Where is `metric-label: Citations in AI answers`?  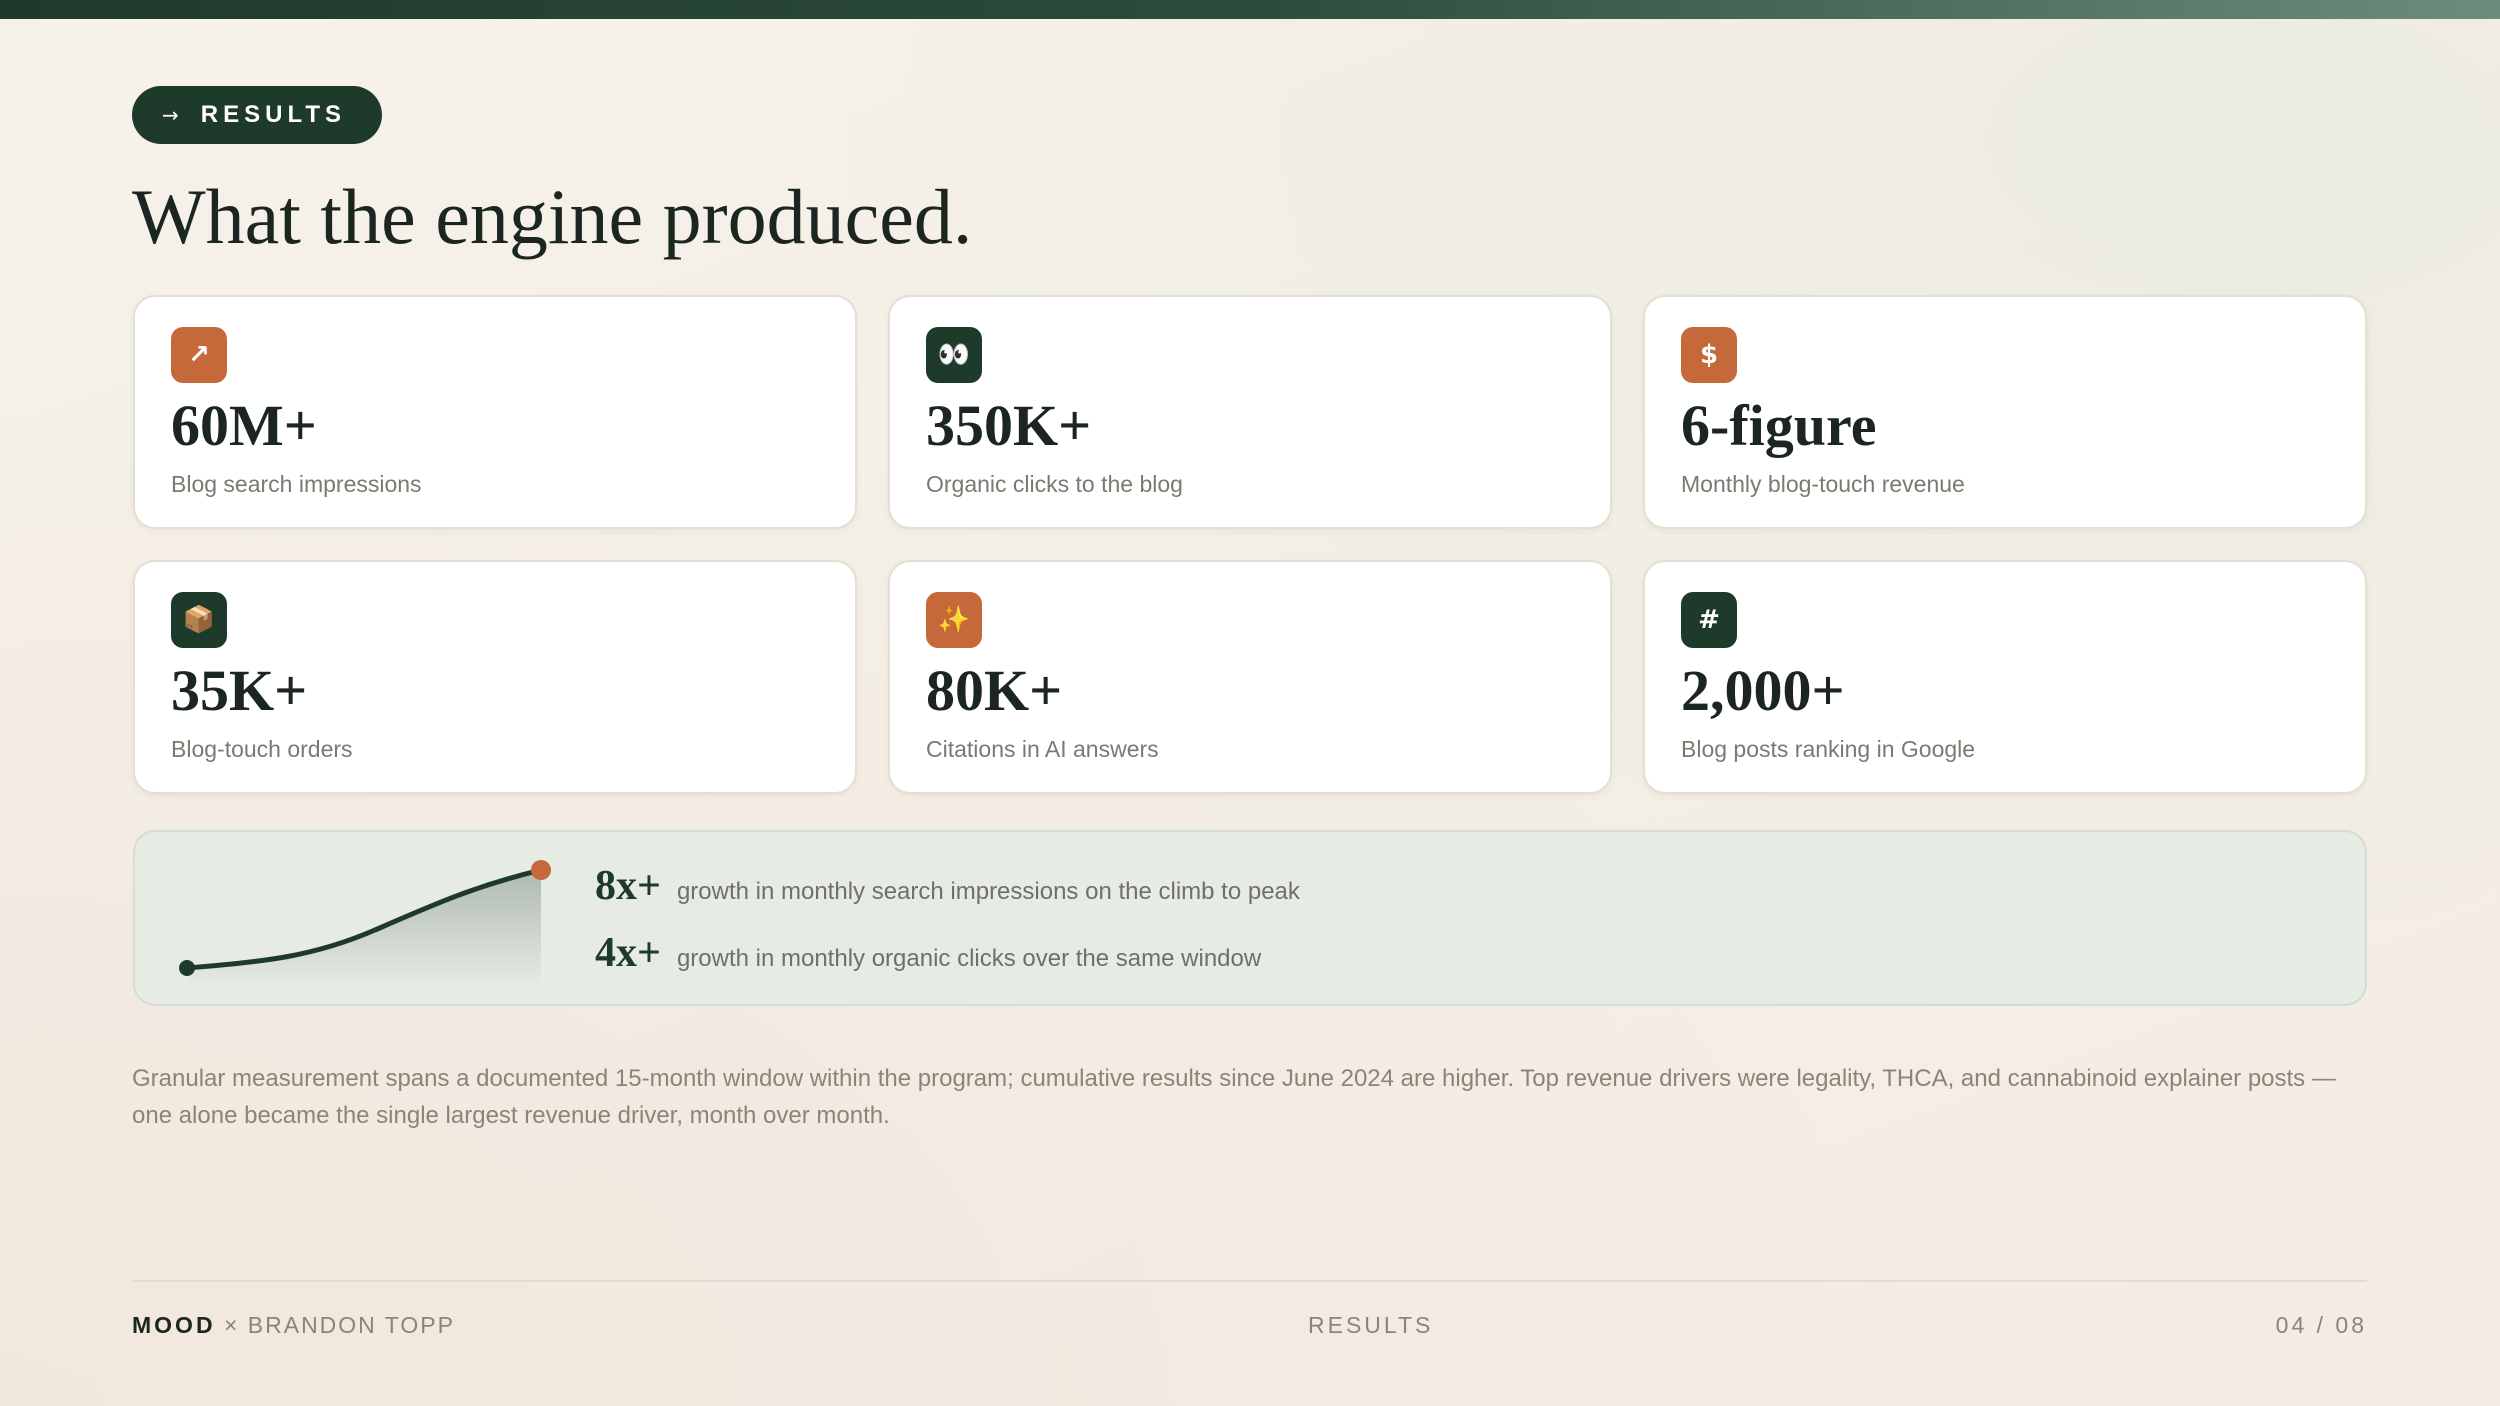 metric-label: Citations in AI answers is located at coordinates (1042, 749).